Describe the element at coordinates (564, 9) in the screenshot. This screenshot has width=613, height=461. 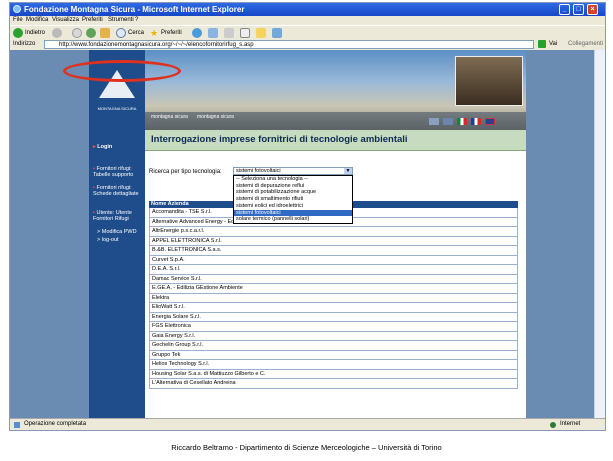
I see `minimize-button: _` at that location.